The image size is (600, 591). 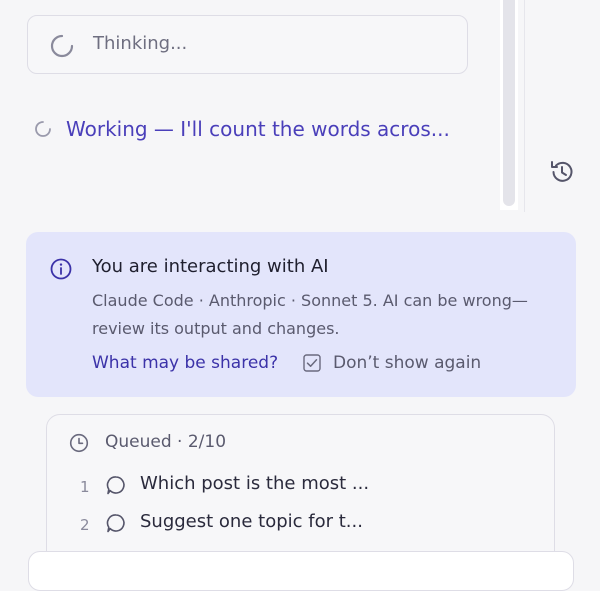 What do you see at coordinates (85, 487) in the screenshot?
I see `queue-item-number: 1` at bounding box center [85, 487].